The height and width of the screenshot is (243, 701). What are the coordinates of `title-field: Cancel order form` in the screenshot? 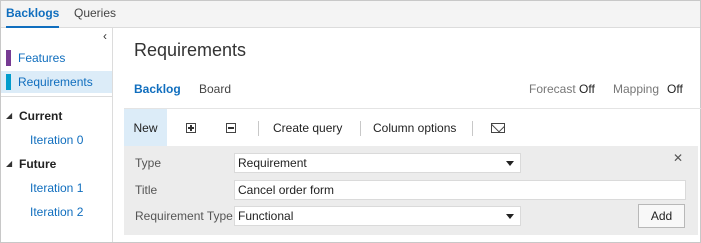 It's located at (460, 190).